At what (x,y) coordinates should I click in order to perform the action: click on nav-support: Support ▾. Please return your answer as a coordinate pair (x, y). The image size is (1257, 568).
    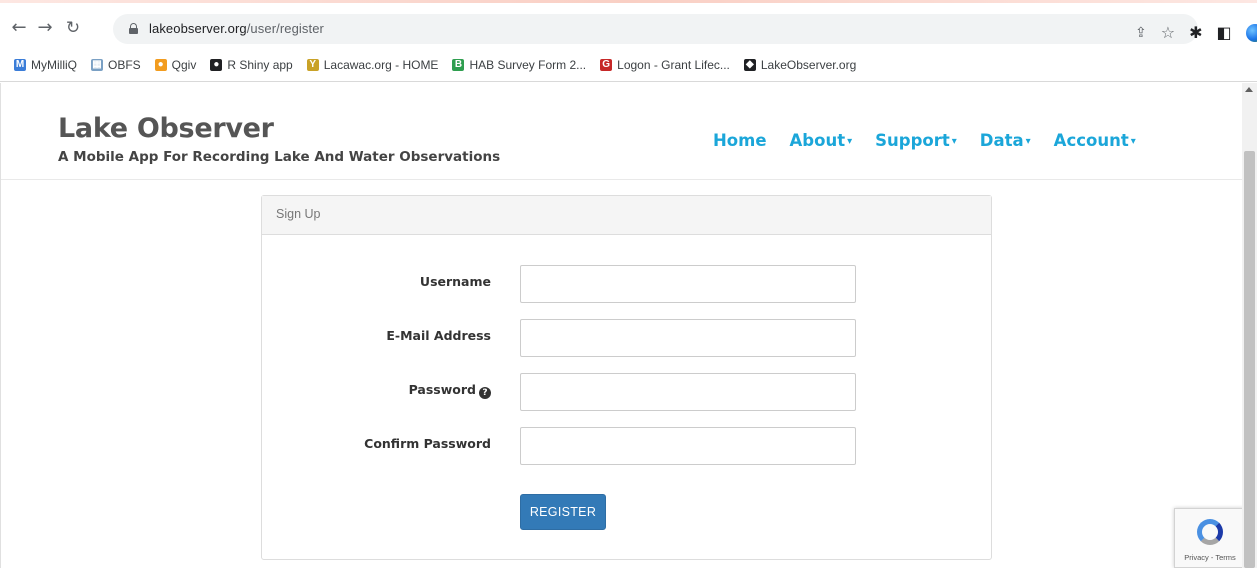
    Looking at the image, I should click on (916, 140).